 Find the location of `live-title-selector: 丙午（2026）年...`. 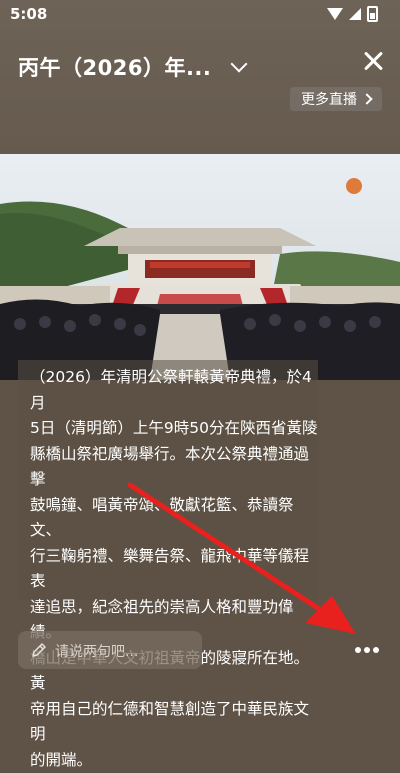

live-title-selector: 丙午（2026）年... is located at coordinates (133, 67).